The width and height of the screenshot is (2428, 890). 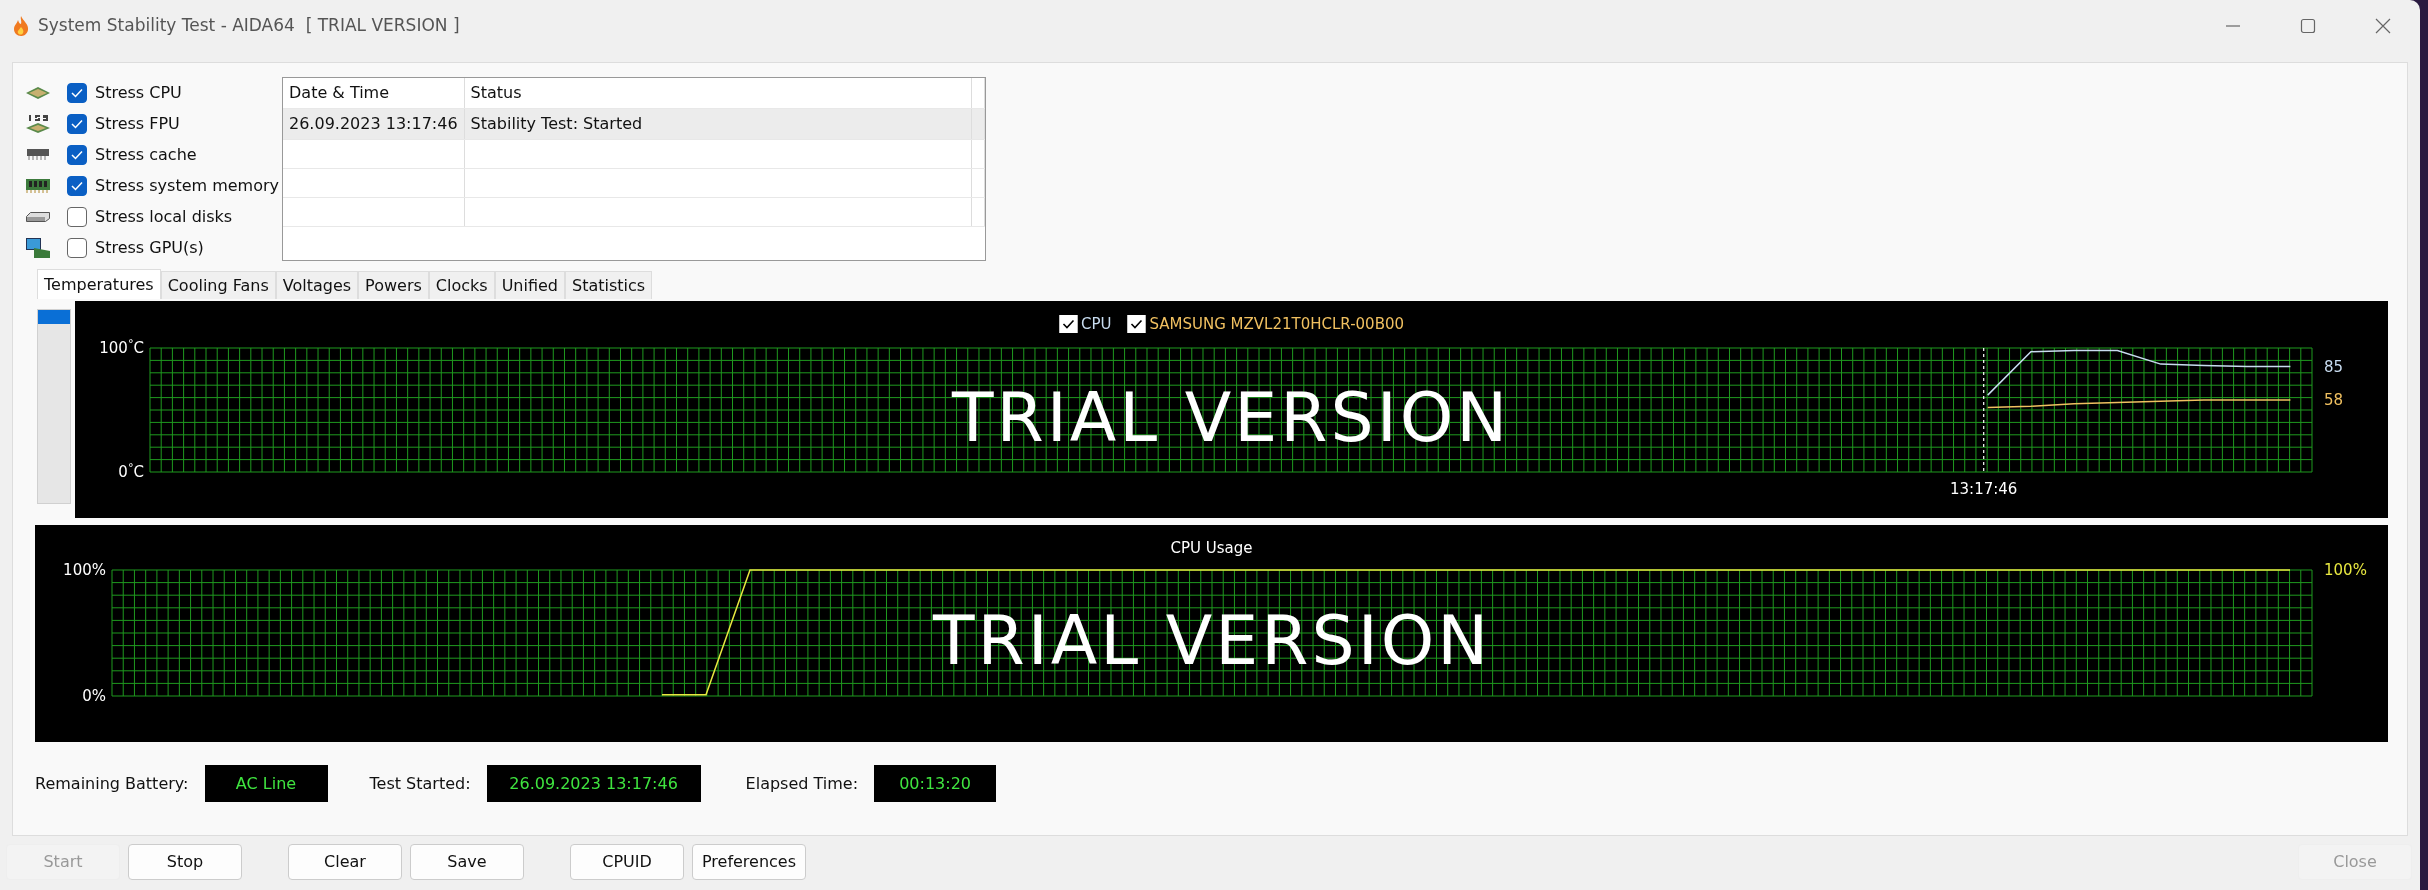 I want to click on memory-module-icon, so click(x=38, y=185).